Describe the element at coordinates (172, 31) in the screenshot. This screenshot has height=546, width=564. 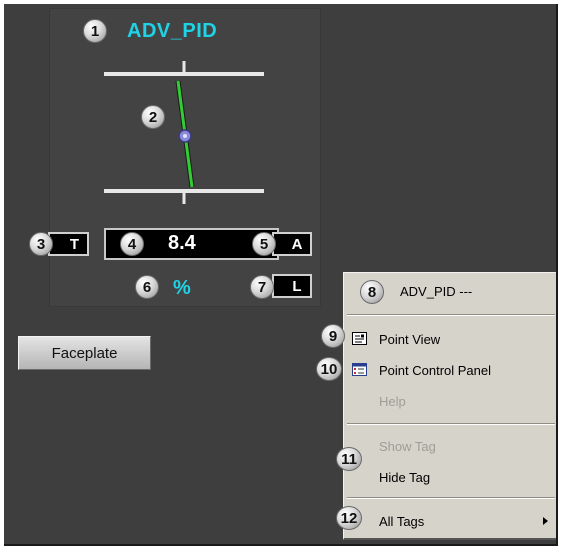
I see `tag-name-label: ADV_PID` at that location.